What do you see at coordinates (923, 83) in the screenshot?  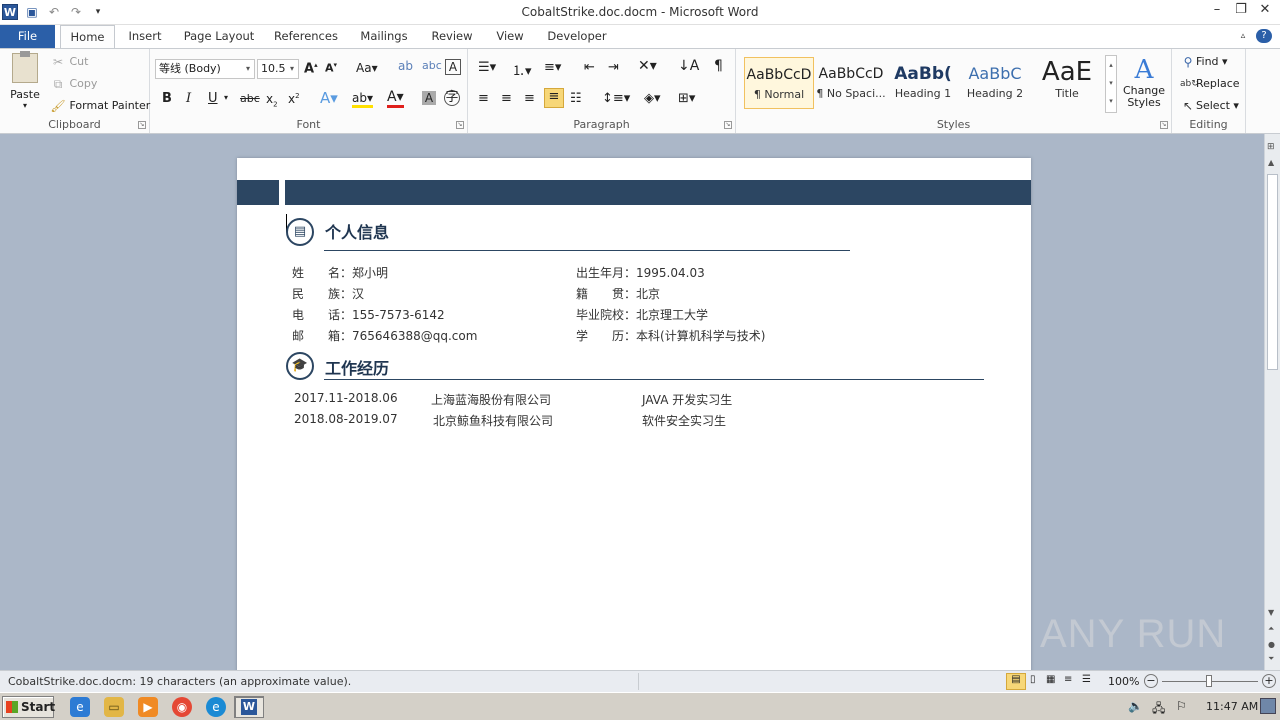 I see `style-heading-1: AaBb( Heading 1` at bounding box center [923, 83].